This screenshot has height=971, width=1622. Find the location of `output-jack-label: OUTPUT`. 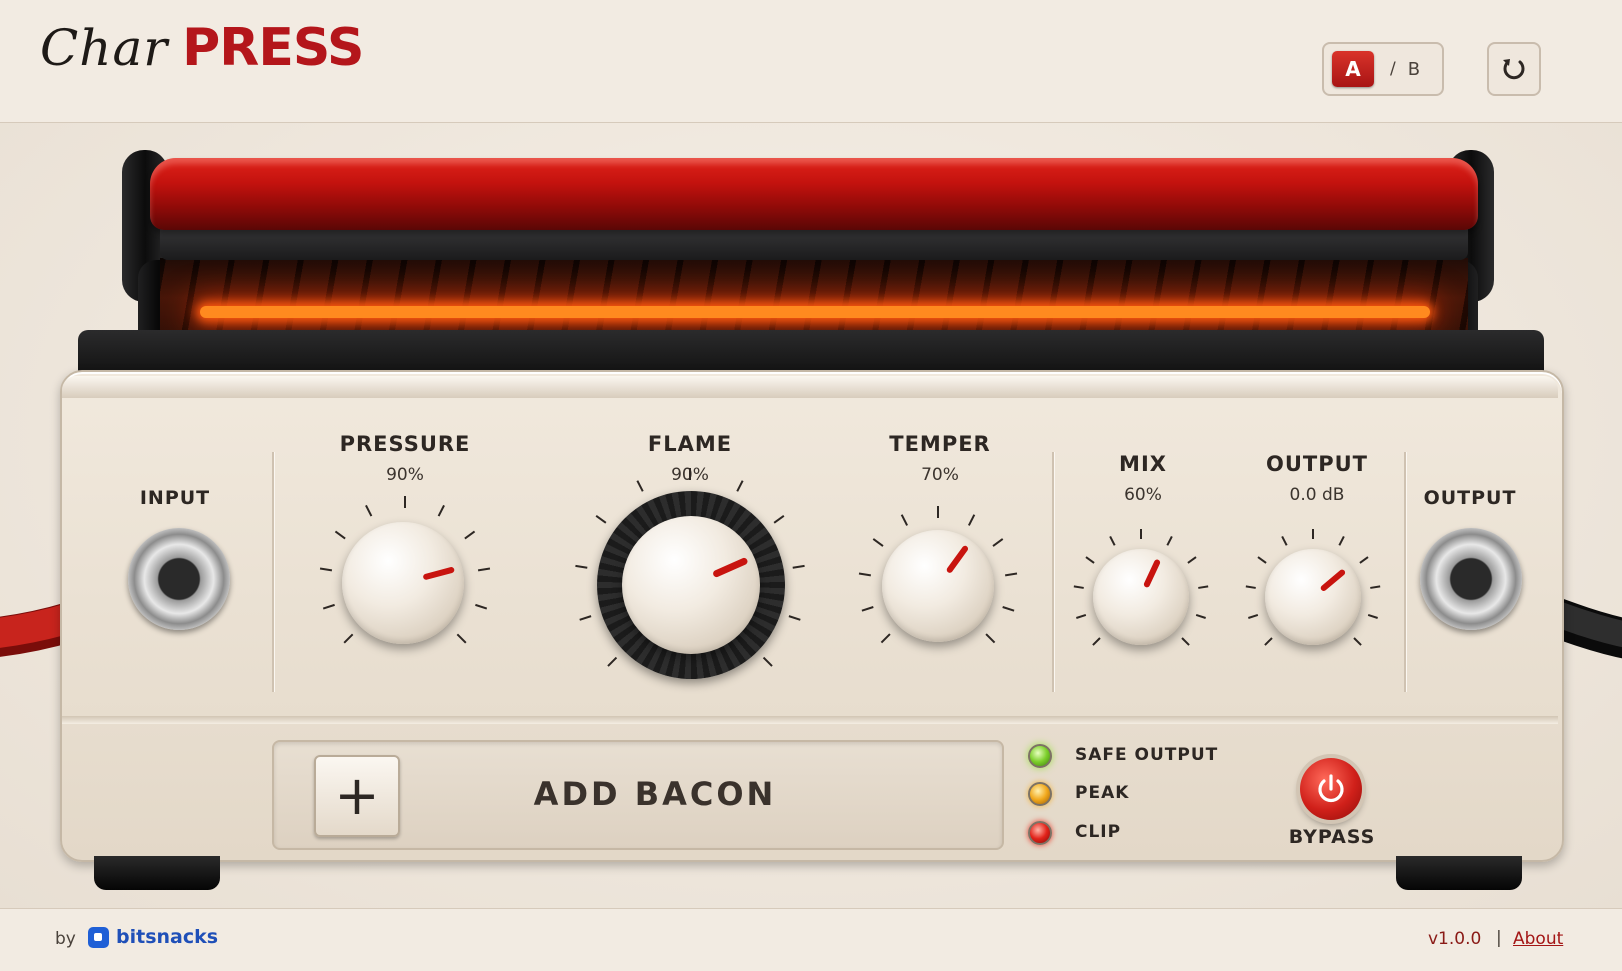

output-jack-label: OUTPUT is located at coordinates (1470, 498).